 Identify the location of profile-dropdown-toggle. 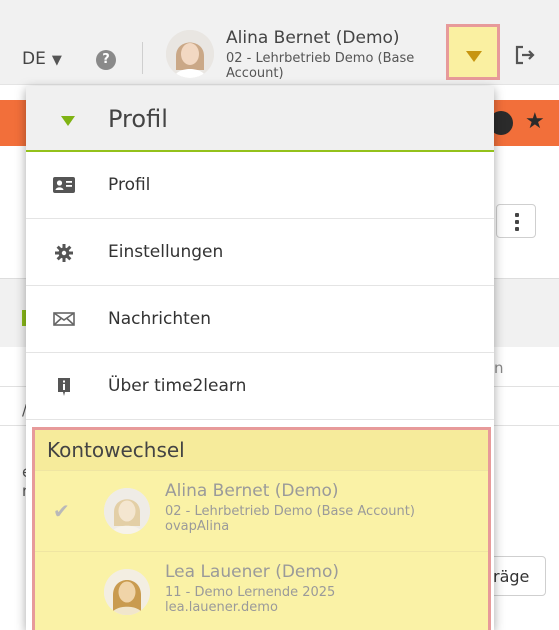
(473, 52).